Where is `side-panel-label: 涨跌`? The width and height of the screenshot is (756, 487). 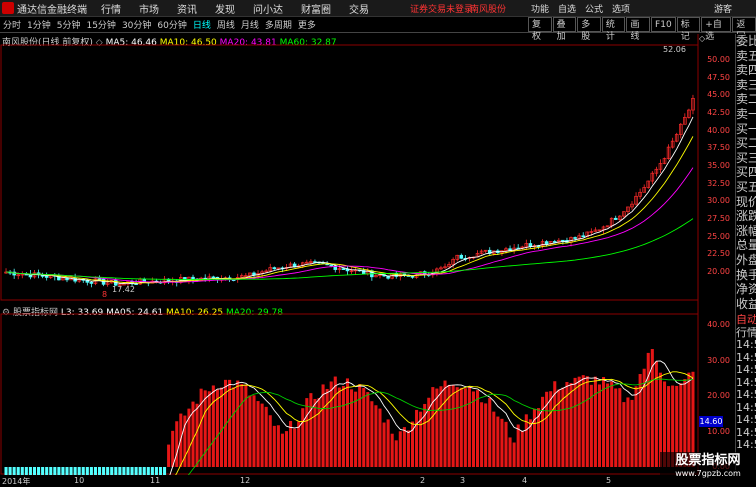 side-panel-label: 涨跌 is located at coordinates (746, 216).